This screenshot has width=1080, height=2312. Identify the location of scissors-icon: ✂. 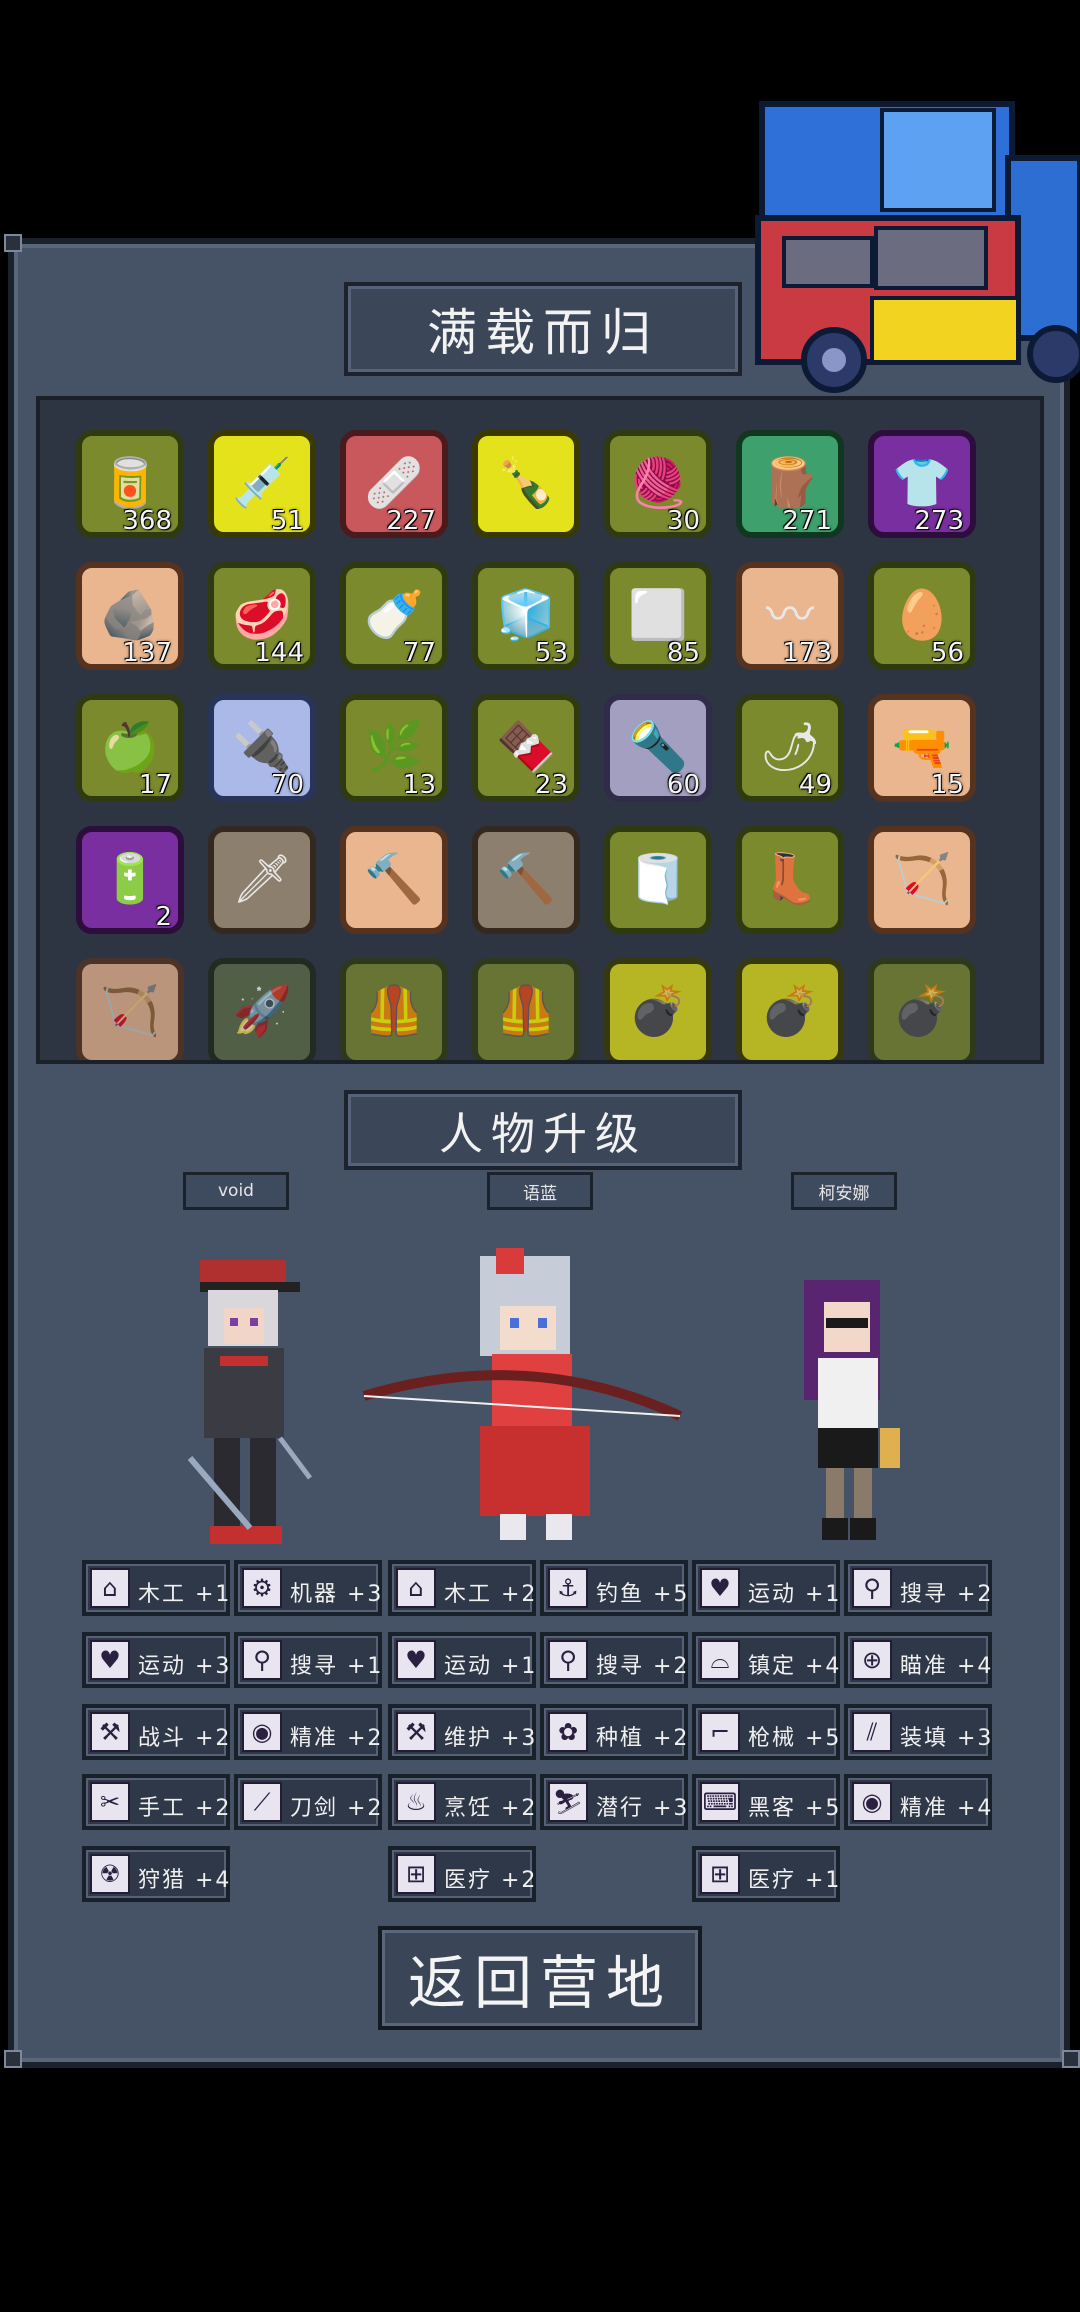
(110, 1802).